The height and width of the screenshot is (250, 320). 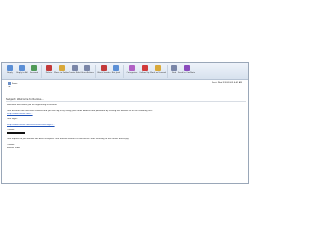 I want to click on categorize-button: Categorize, so click(x=132, y=71).